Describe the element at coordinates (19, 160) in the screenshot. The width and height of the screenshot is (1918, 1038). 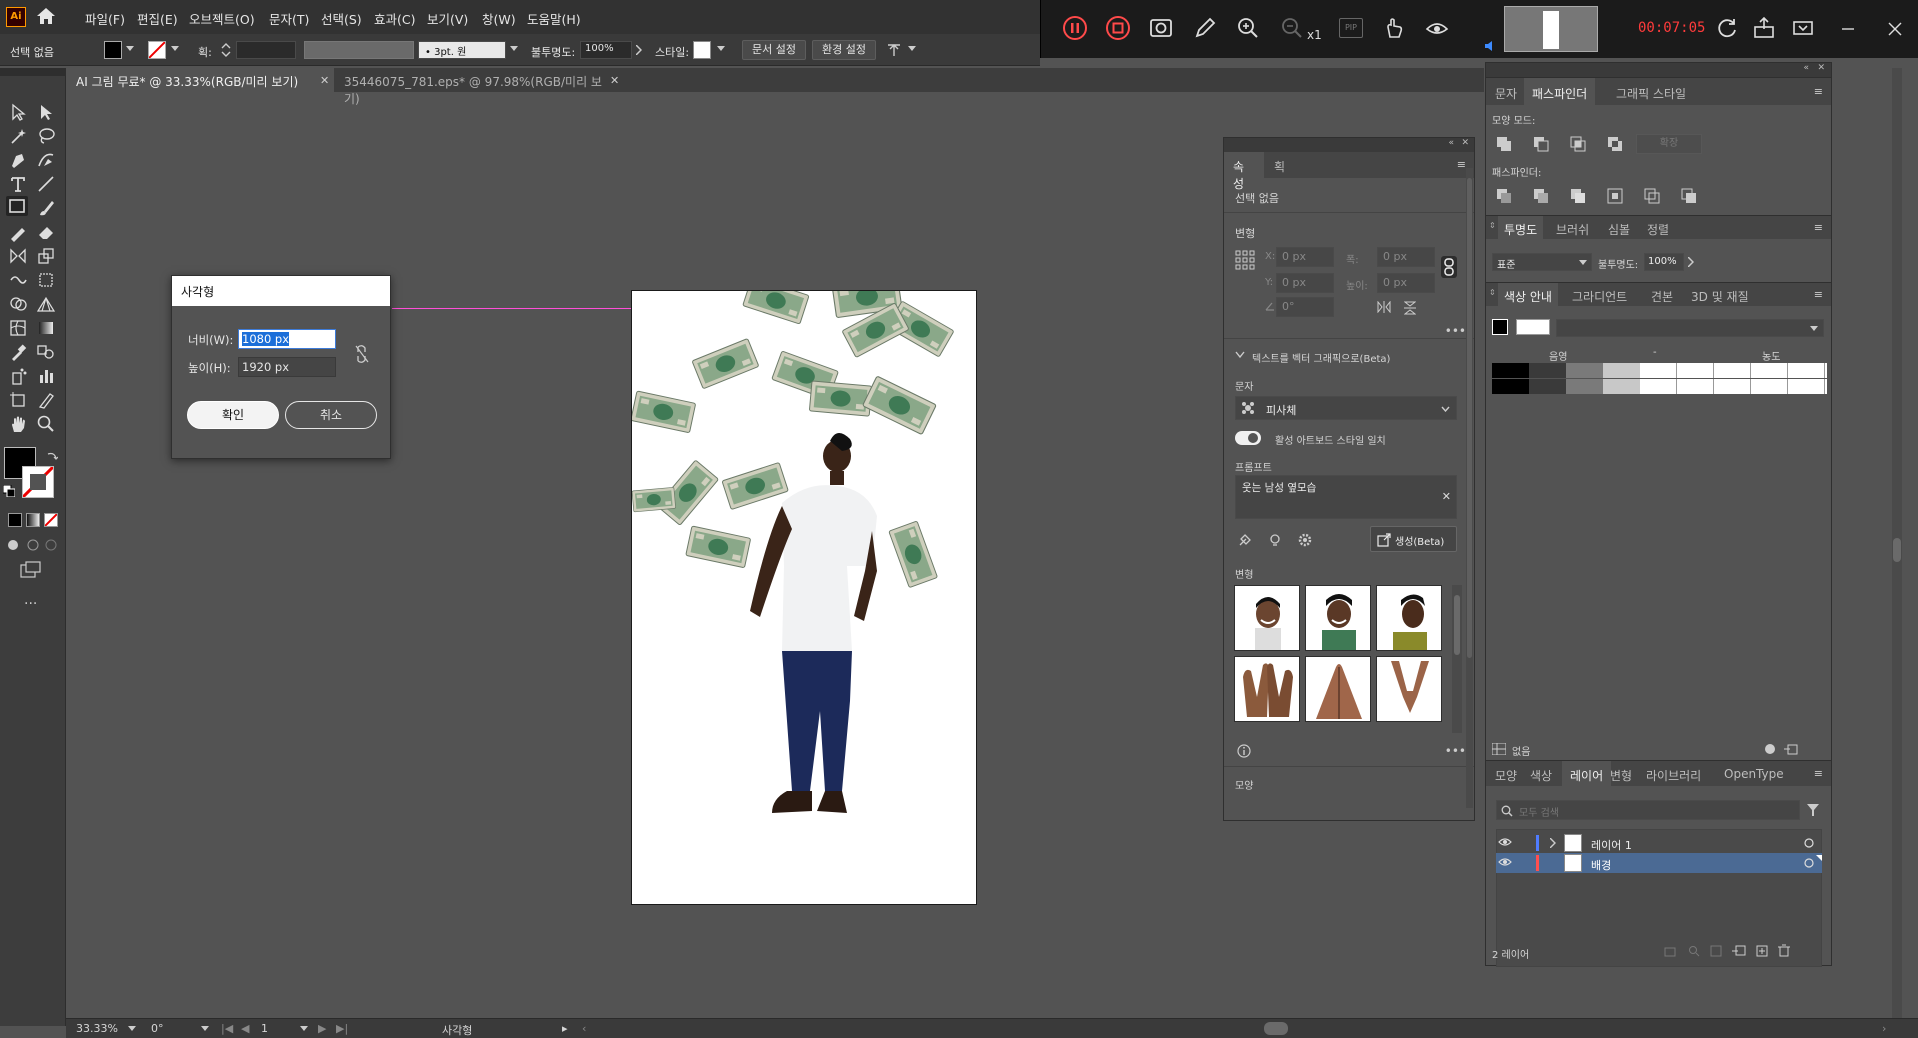
I see `pen-tool-icon` at that location.